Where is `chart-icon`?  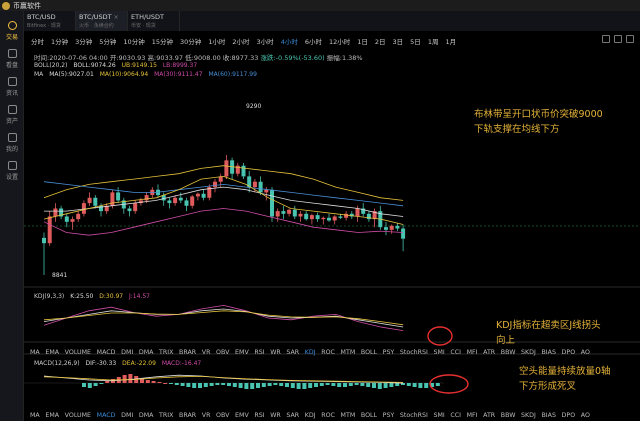 chart-icon is located at coordinates (12, 53).